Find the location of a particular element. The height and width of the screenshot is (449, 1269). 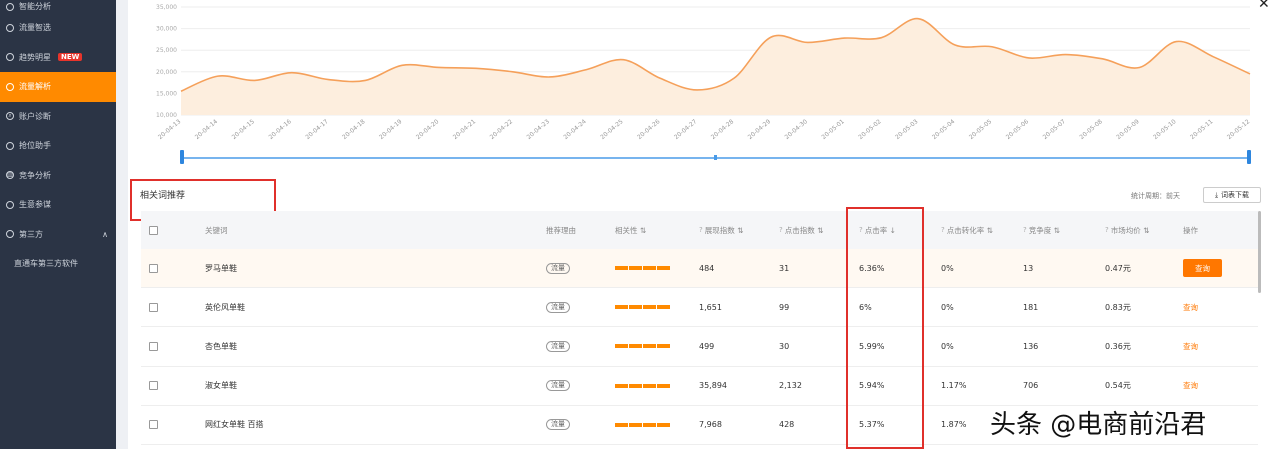

table-row: 淑女单鞋 流量 35,894 2,132 5.94% 1.17% 706 0.54元 查询 is located at coordinates (699, 386).